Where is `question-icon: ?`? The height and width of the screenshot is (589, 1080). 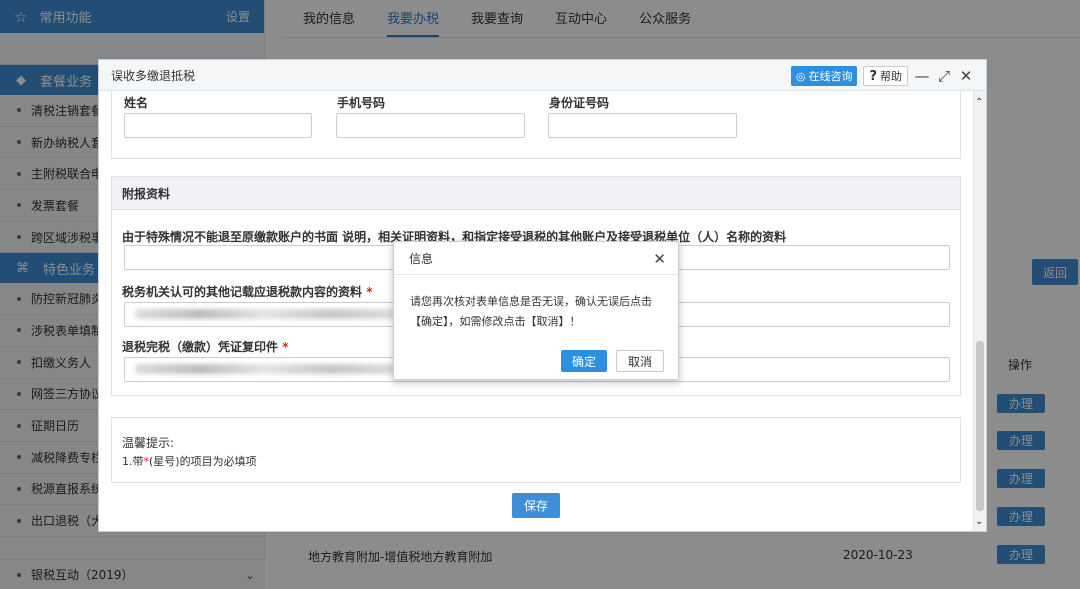 question-icon: ? is located at coordinates (873, 76).